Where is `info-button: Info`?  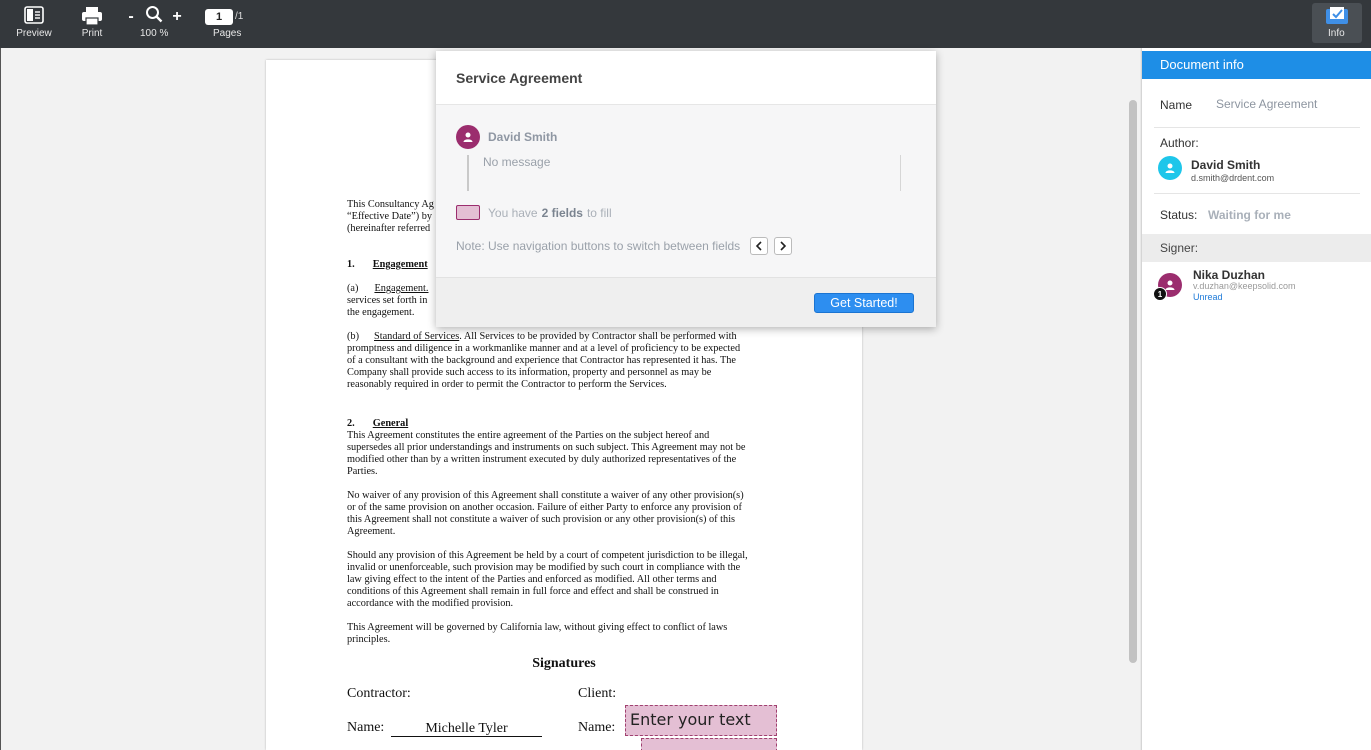
info-button: Info is located at coordinates (1337, 23).